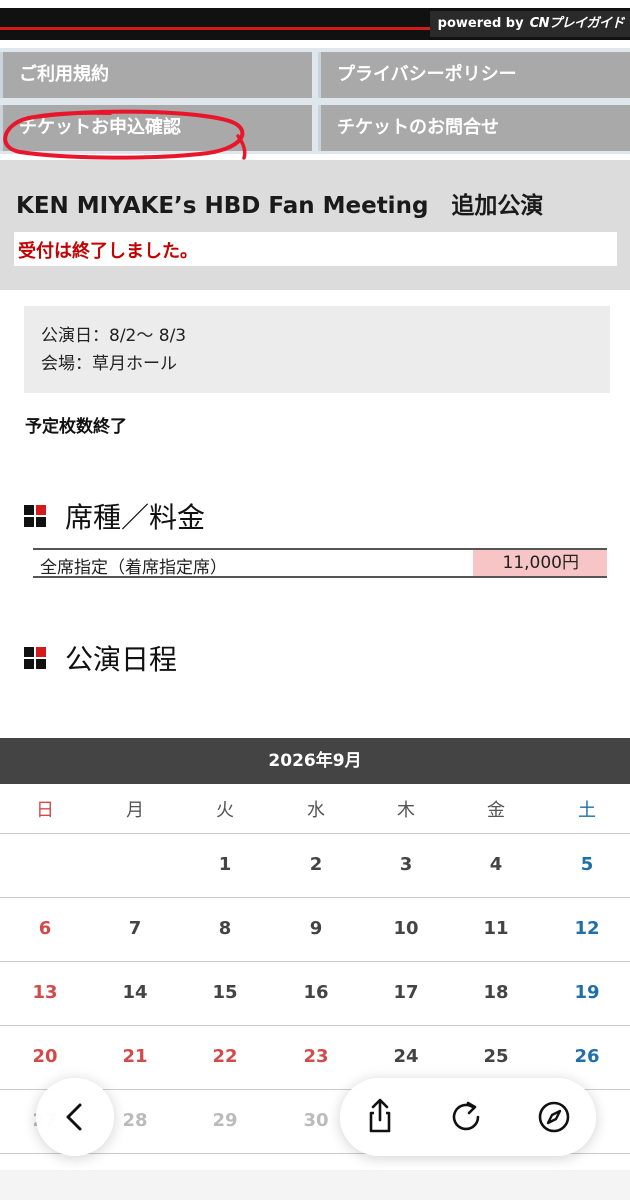 This screenshot has height=1200, width=630. What do you see at coordinates (225, 1120) in the screenshot?
I see `calendar-day: 29` at bounding box center [225, 1120].